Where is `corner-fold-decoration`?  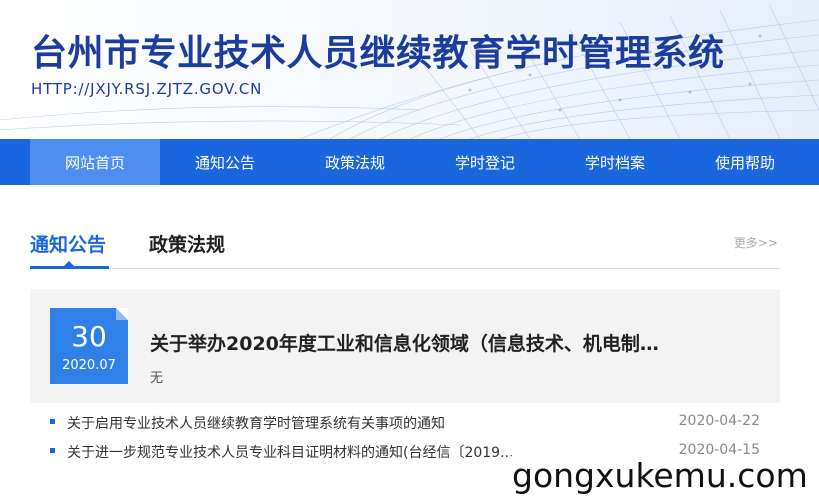
corner-fold-decoration is located at coordinates (122, 314).